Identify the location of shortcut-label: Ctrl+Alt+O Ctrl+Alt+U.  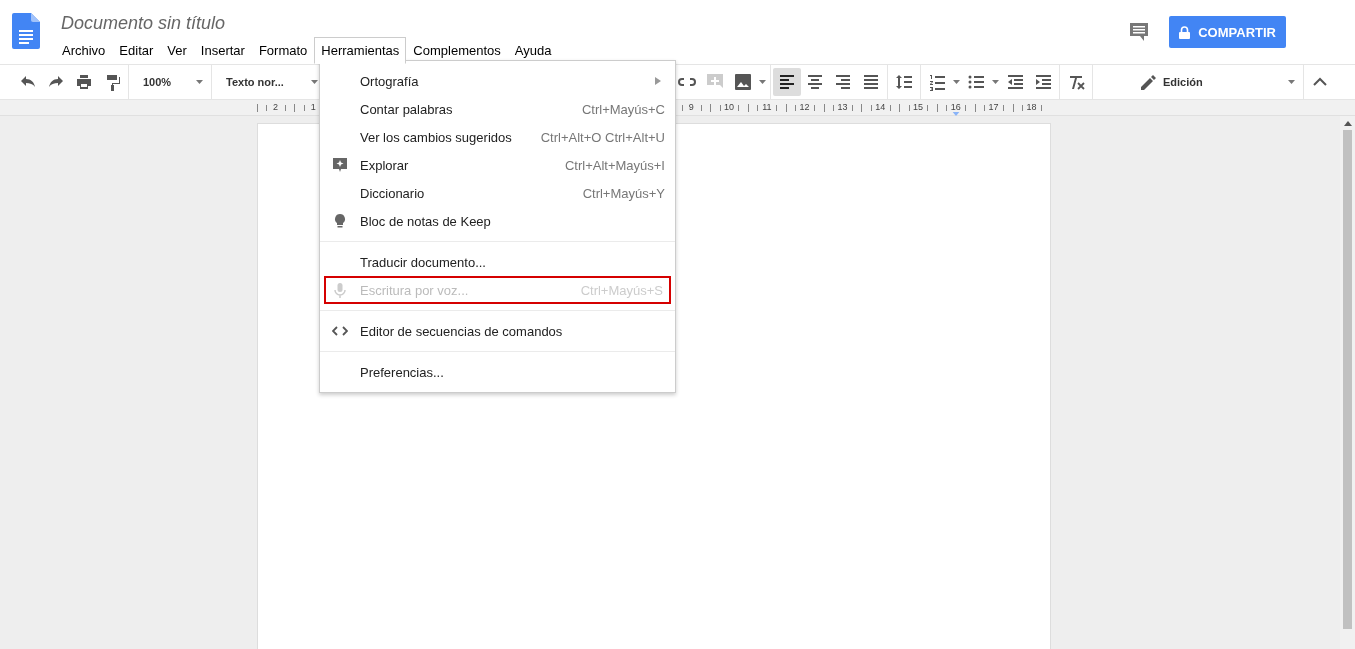
(602, 137).